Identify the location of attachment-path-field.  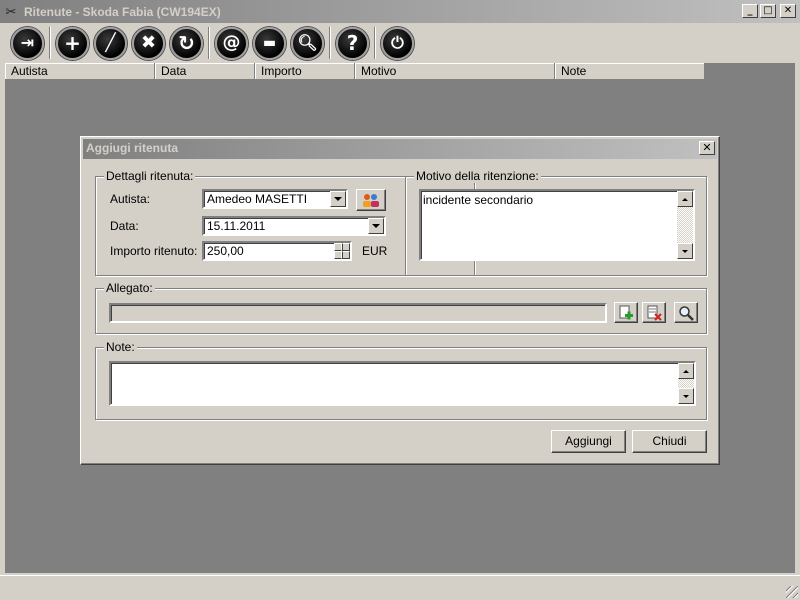
(358, 313).